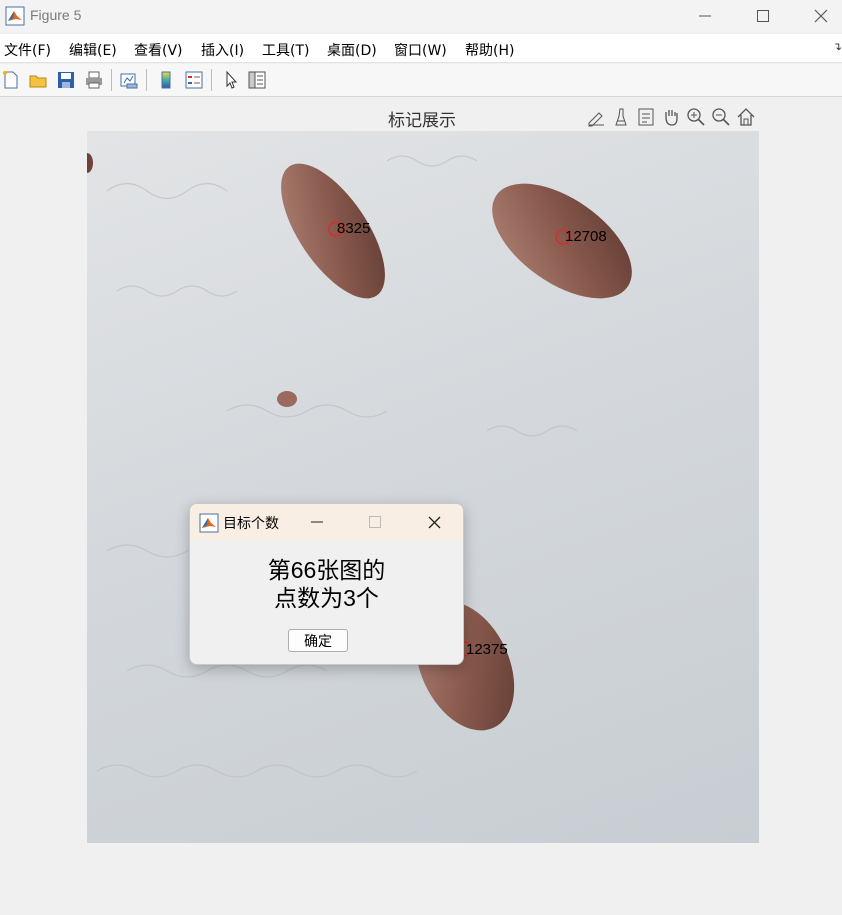  Describe the element at coordinates (354, 228) in the screenshot. I see `marker-label: 8325` at that location.